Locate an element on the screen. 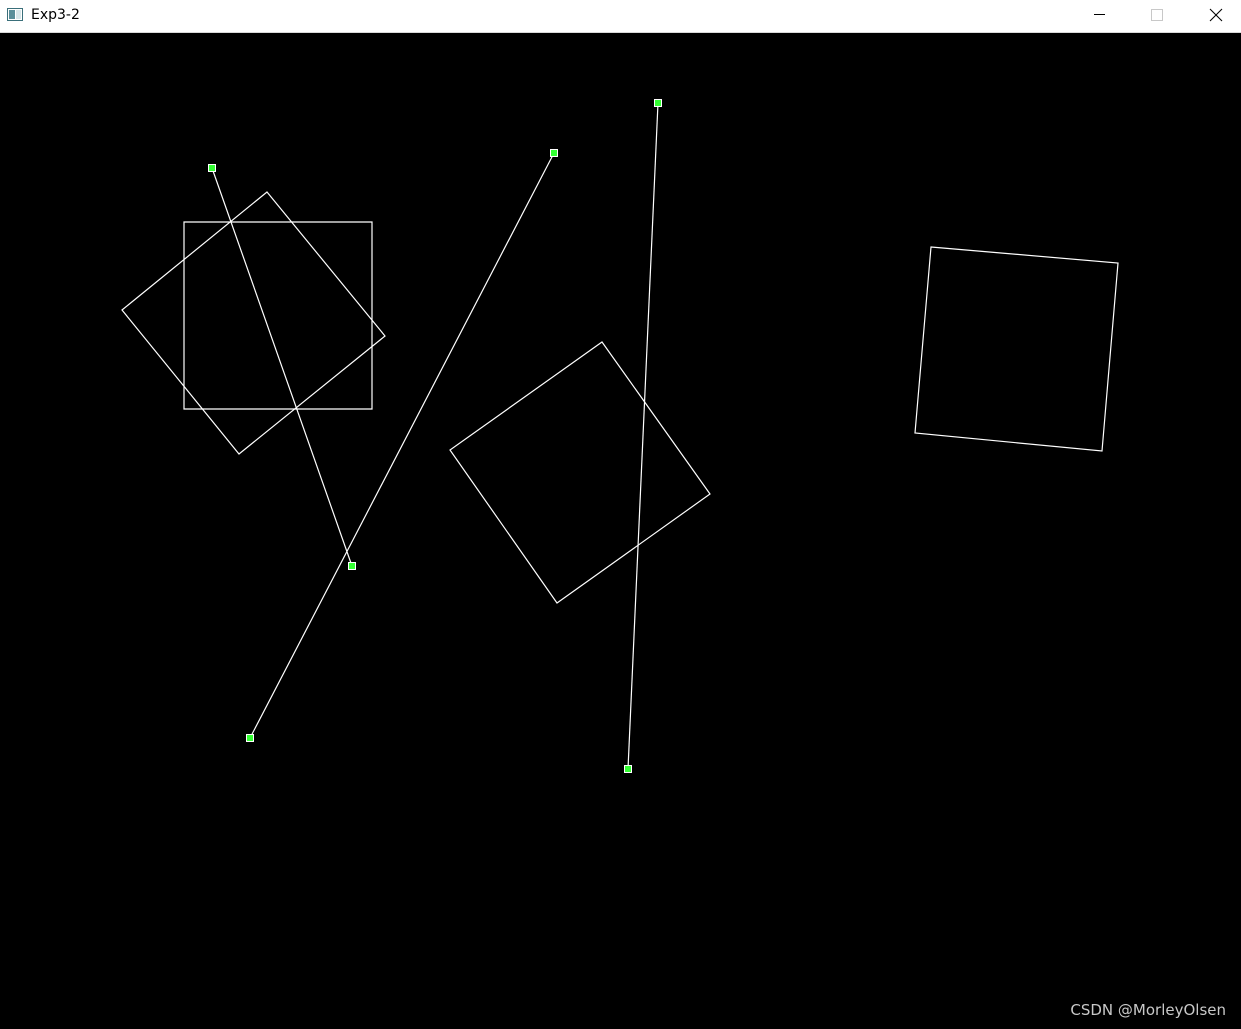 The width and height of the screenshot is (1241, 1029). window-title: Exp3-2 is located at coordinates (55, 15).